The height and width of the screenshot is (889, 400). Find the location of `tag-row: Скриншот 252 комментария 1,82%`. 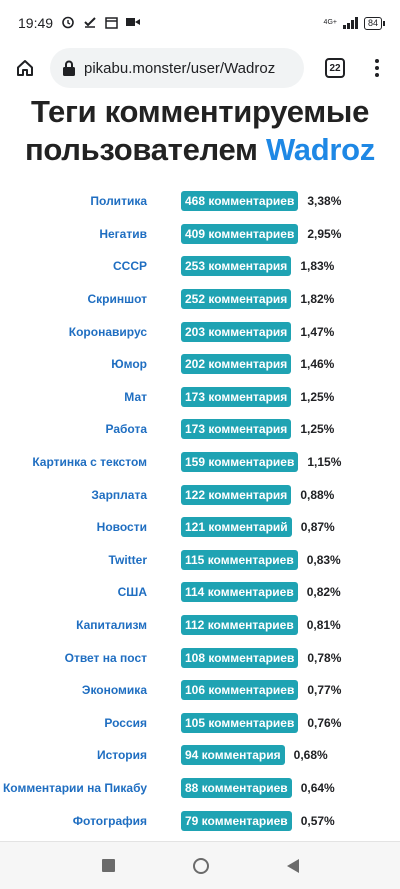

tag-row: Скриншот 252 комментария 1,82% is located at coordinates (200, 299).